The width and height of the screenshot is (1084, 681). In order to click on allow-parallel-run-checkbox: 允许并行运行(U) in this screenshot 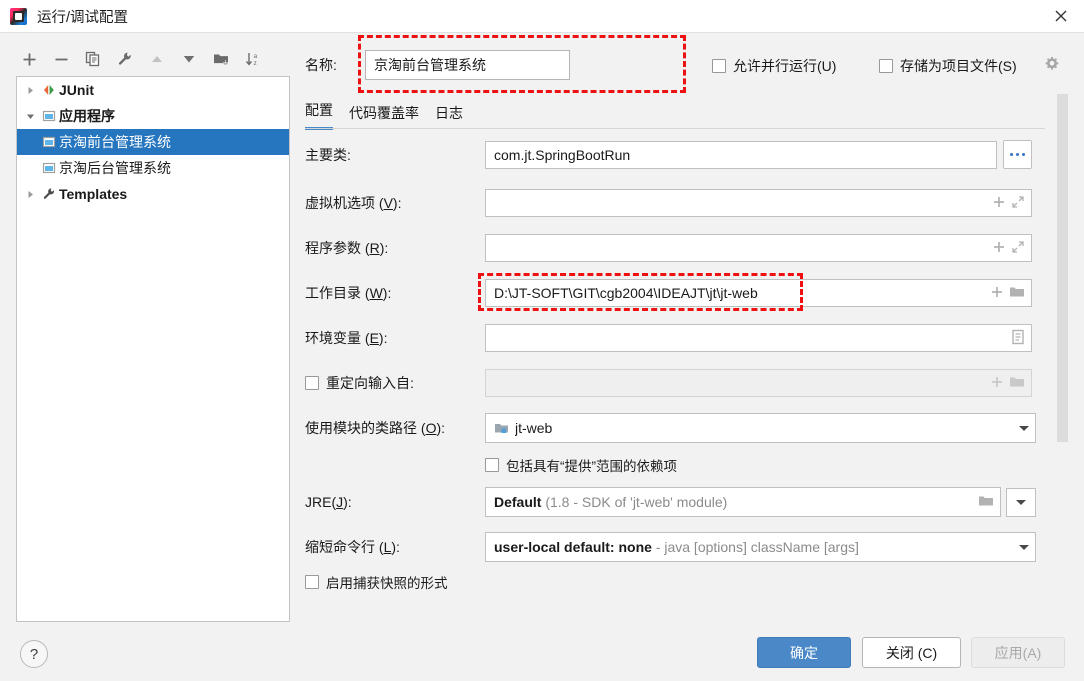, I will do `click(774, 66)`.